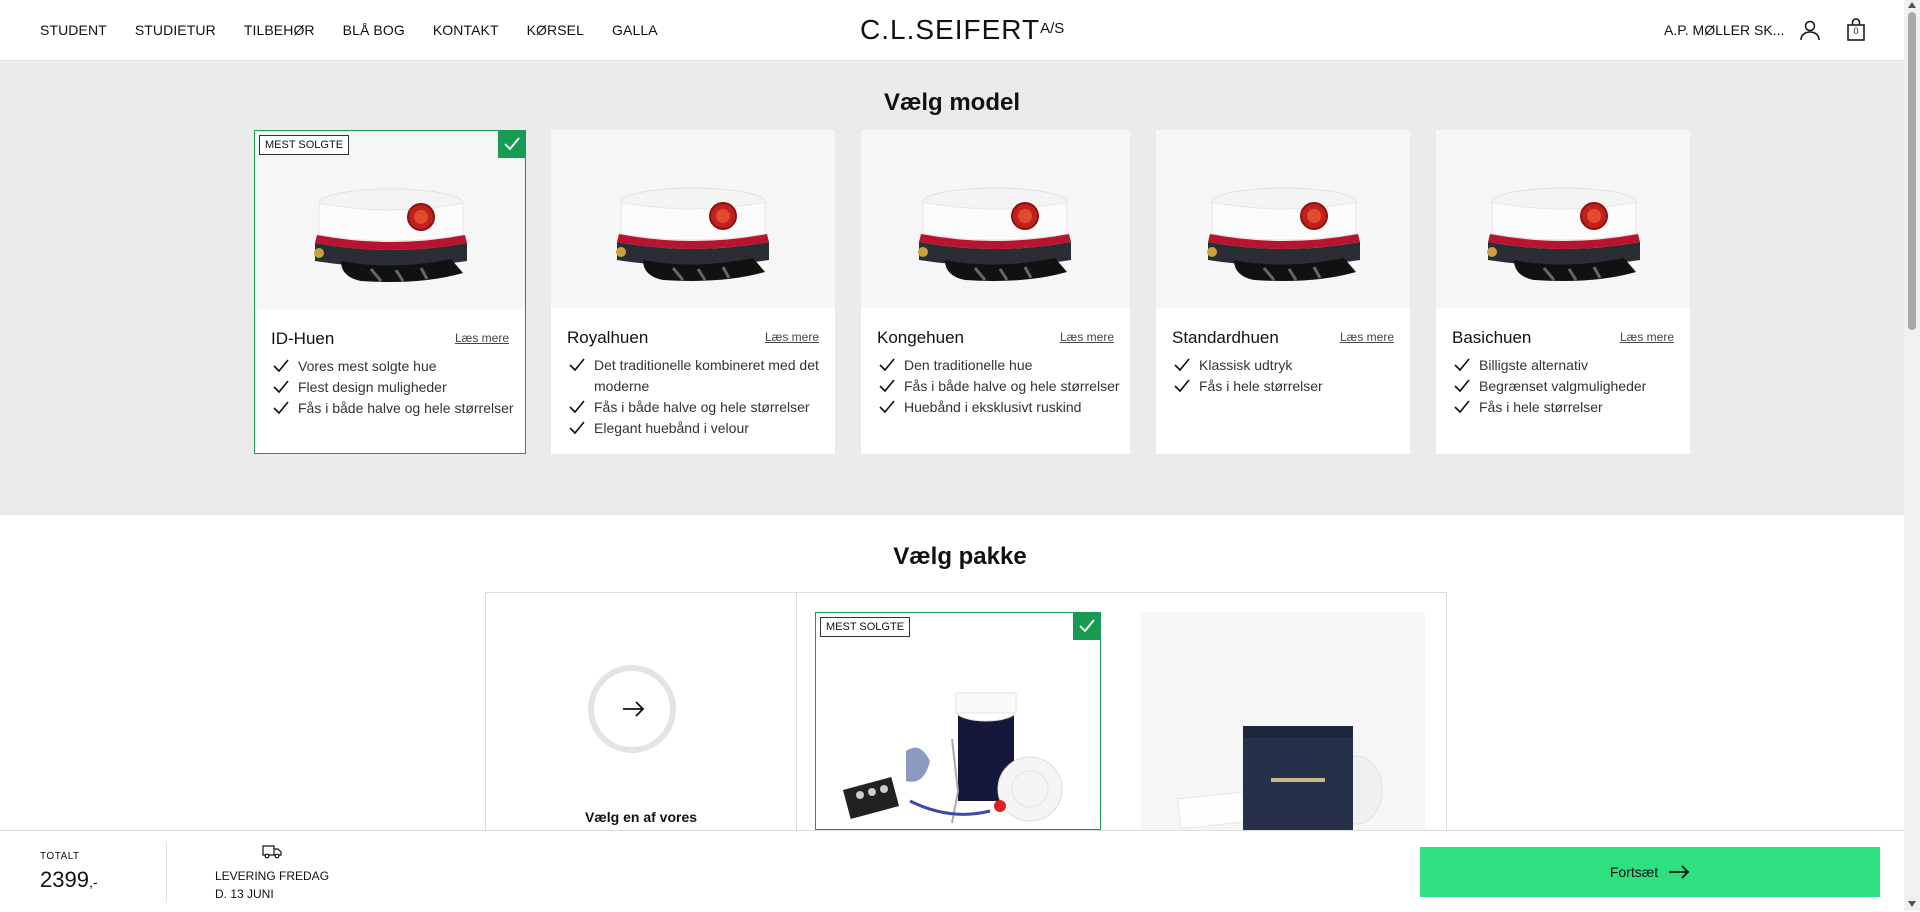 Image resolution: width=1920 pixels, height=912 pixels. What do you see at coordinates (372, 387) in the screenshot?
I see `feature-text: Flest design muligheder` at bounding box center [372, 387].